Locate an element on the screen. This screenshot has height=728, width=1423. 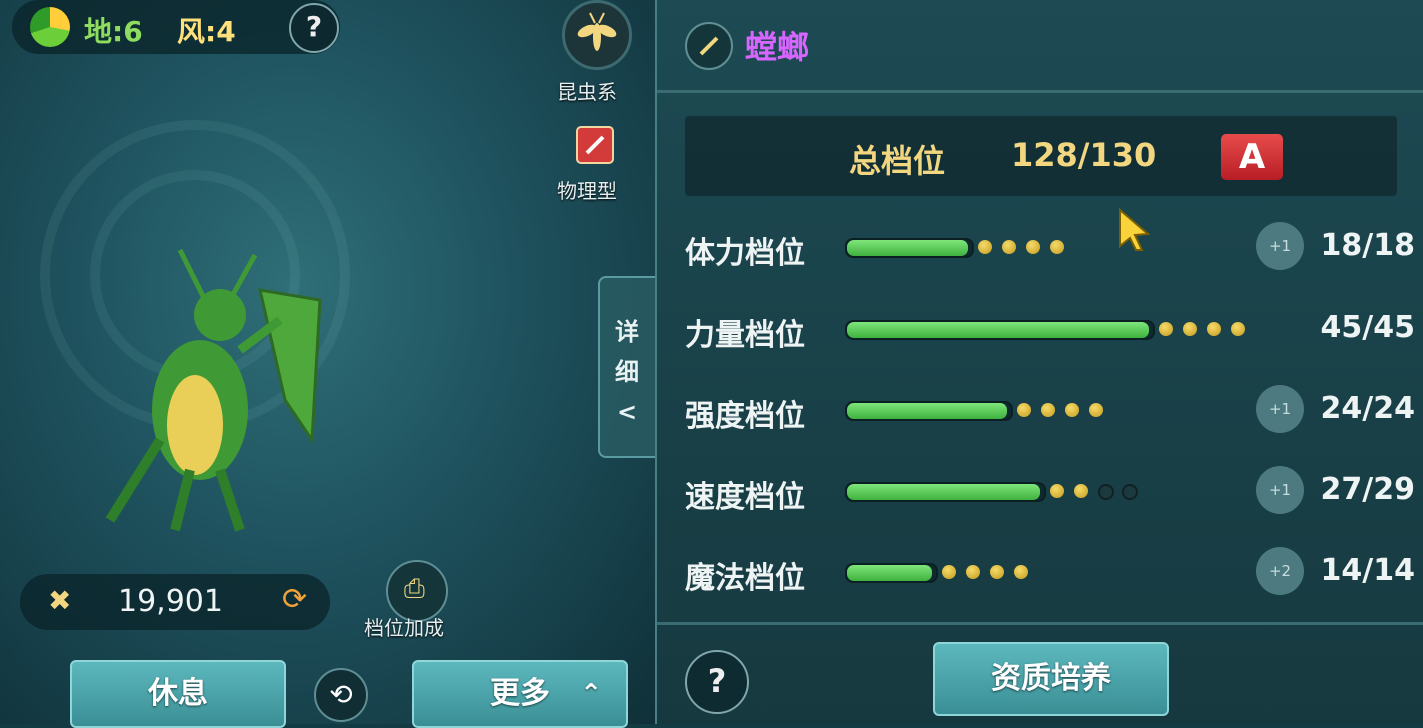
stat-row: 魔法档位 +2 14/14 is located at coordinates (1040, 573).